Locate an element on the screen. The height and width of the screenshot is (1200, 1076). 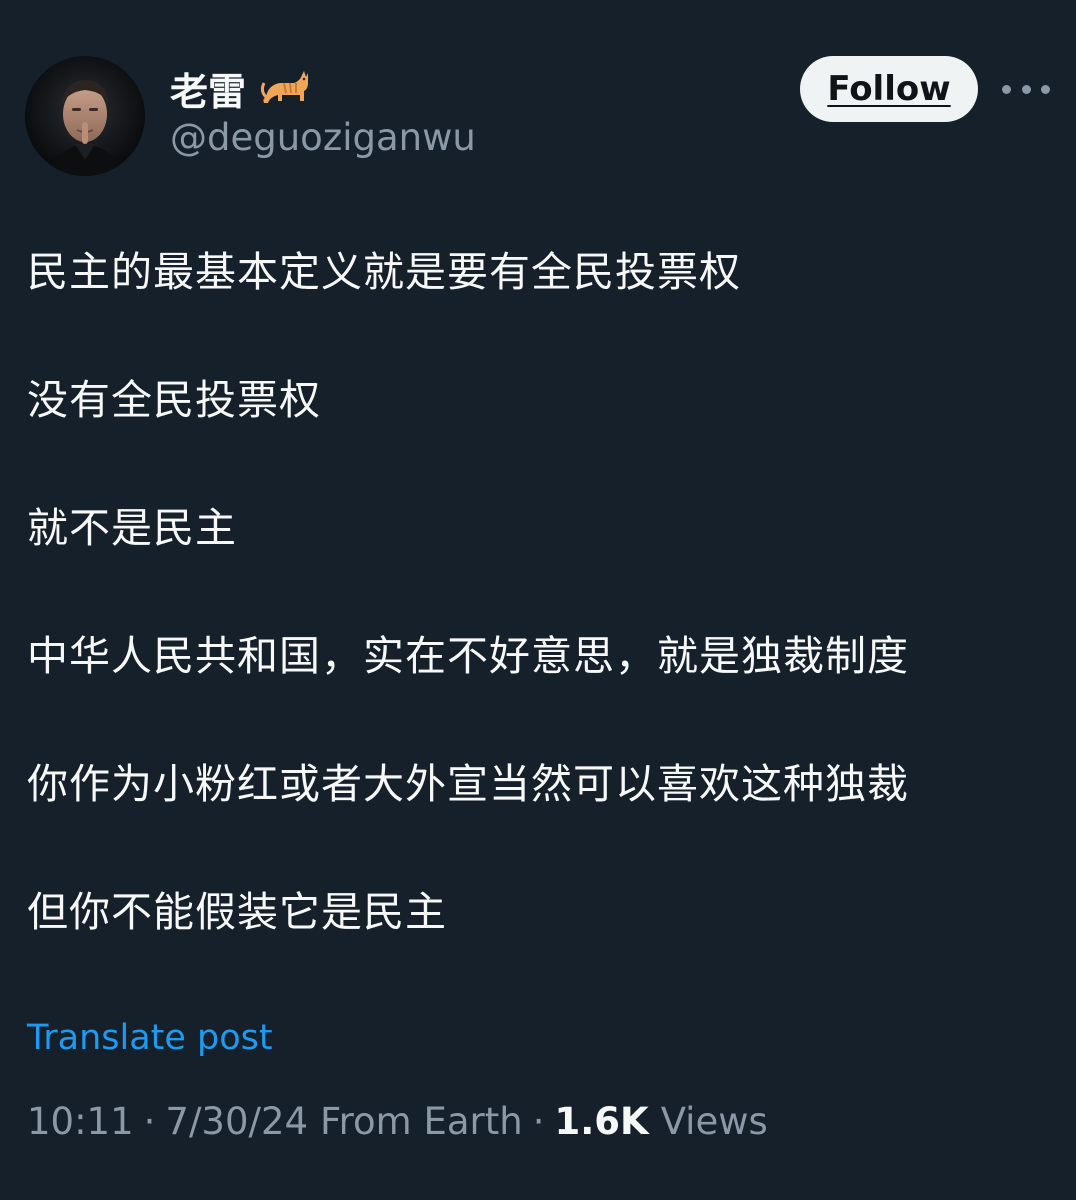
author-avatar is located at coordinates (85, 116).